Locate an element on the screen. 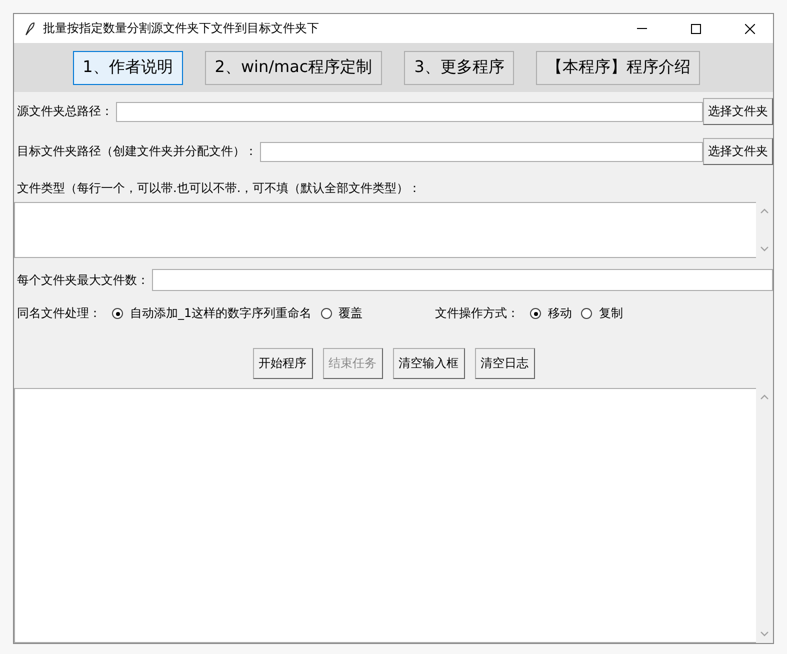  field-label: 目标文件夹路径（创建文件夹并分配文件）： is located at coordinates (137, 151).